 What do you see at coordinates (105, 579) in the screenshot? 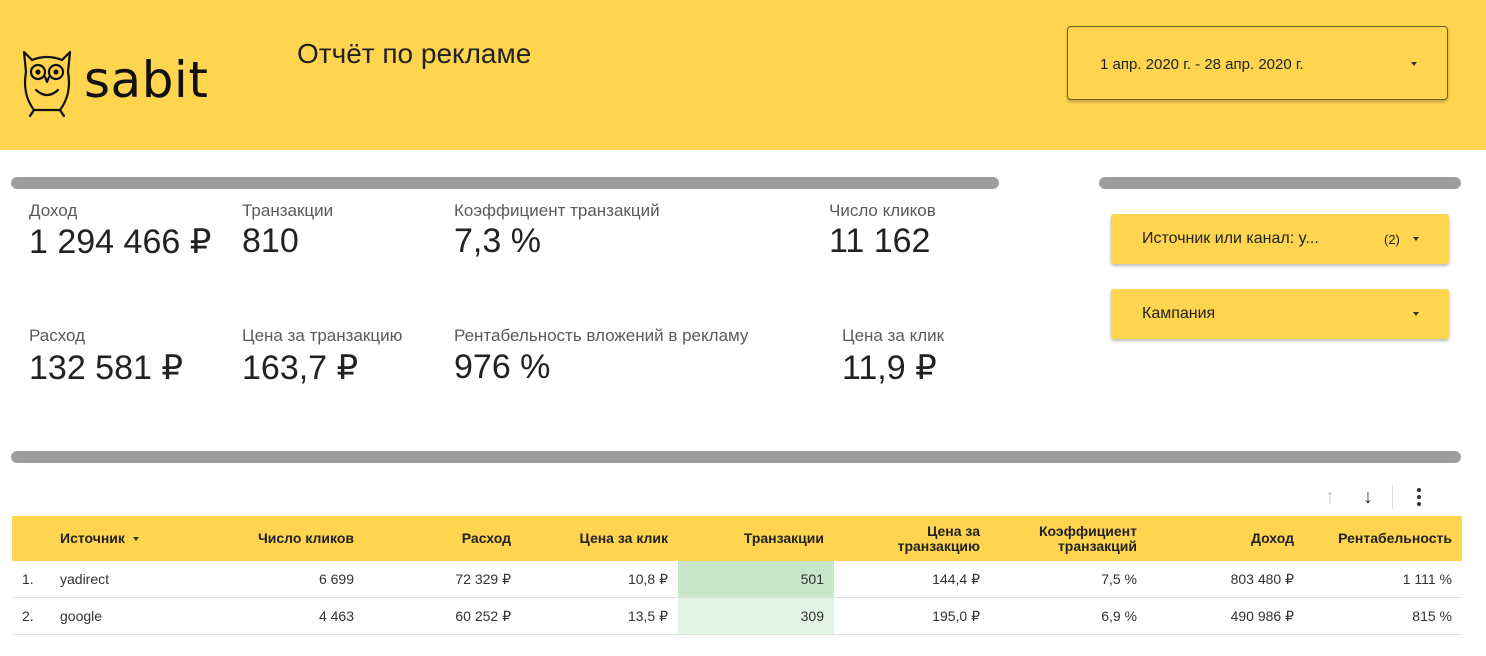
I see `cell-source: yadirect` at bounding box center [105, 579].